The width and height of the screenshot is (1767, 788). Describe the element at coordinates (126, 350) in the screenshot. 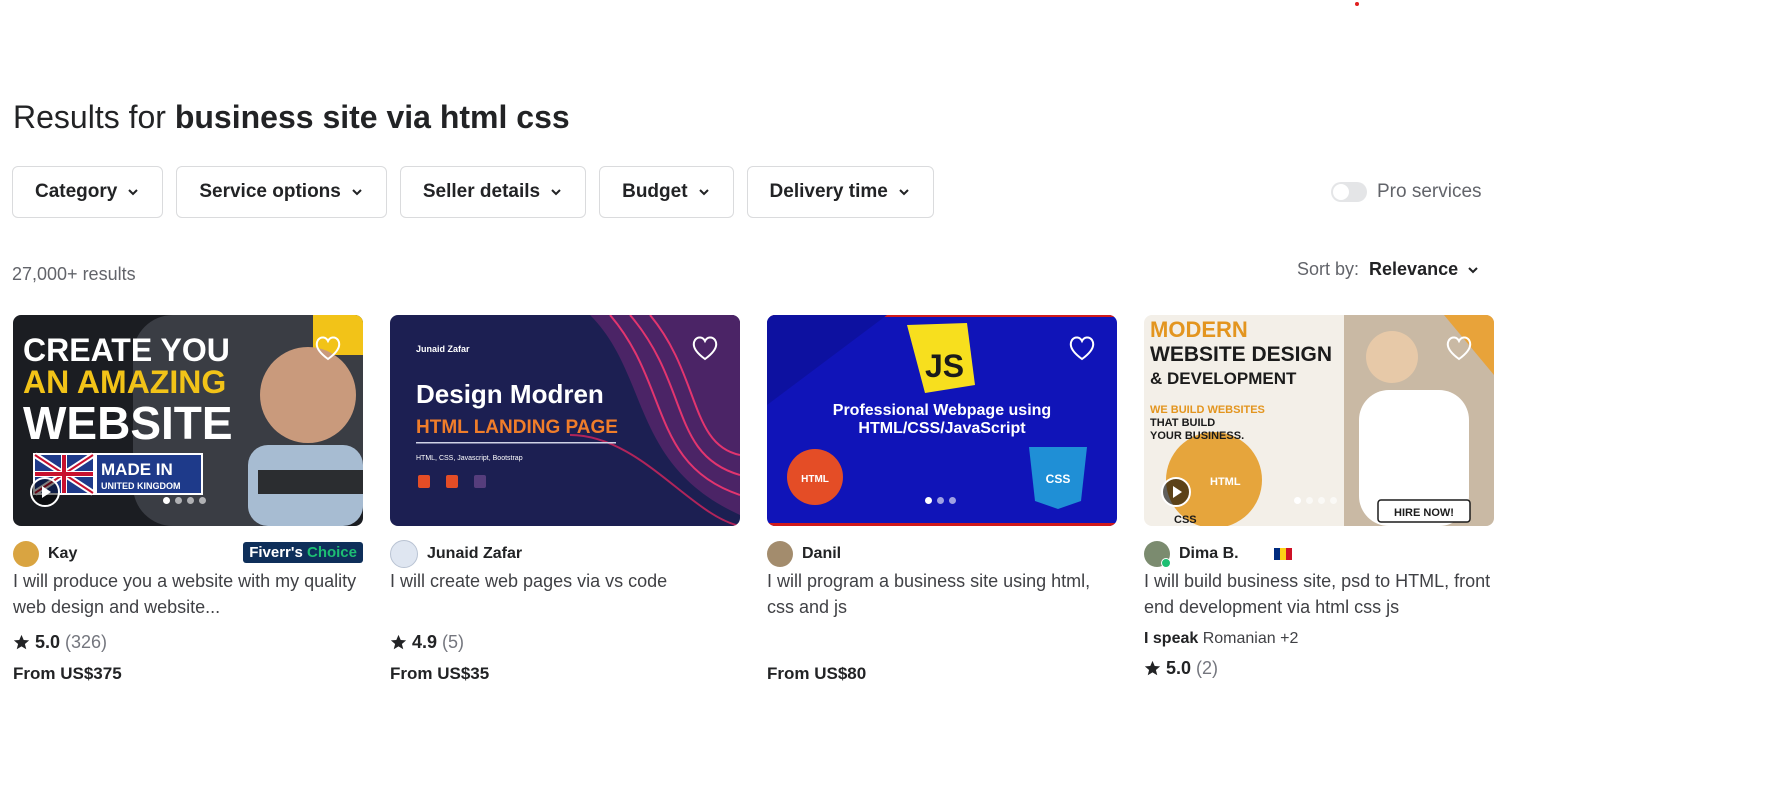

I see `thumb-line1: CREATE YOU` at that location.